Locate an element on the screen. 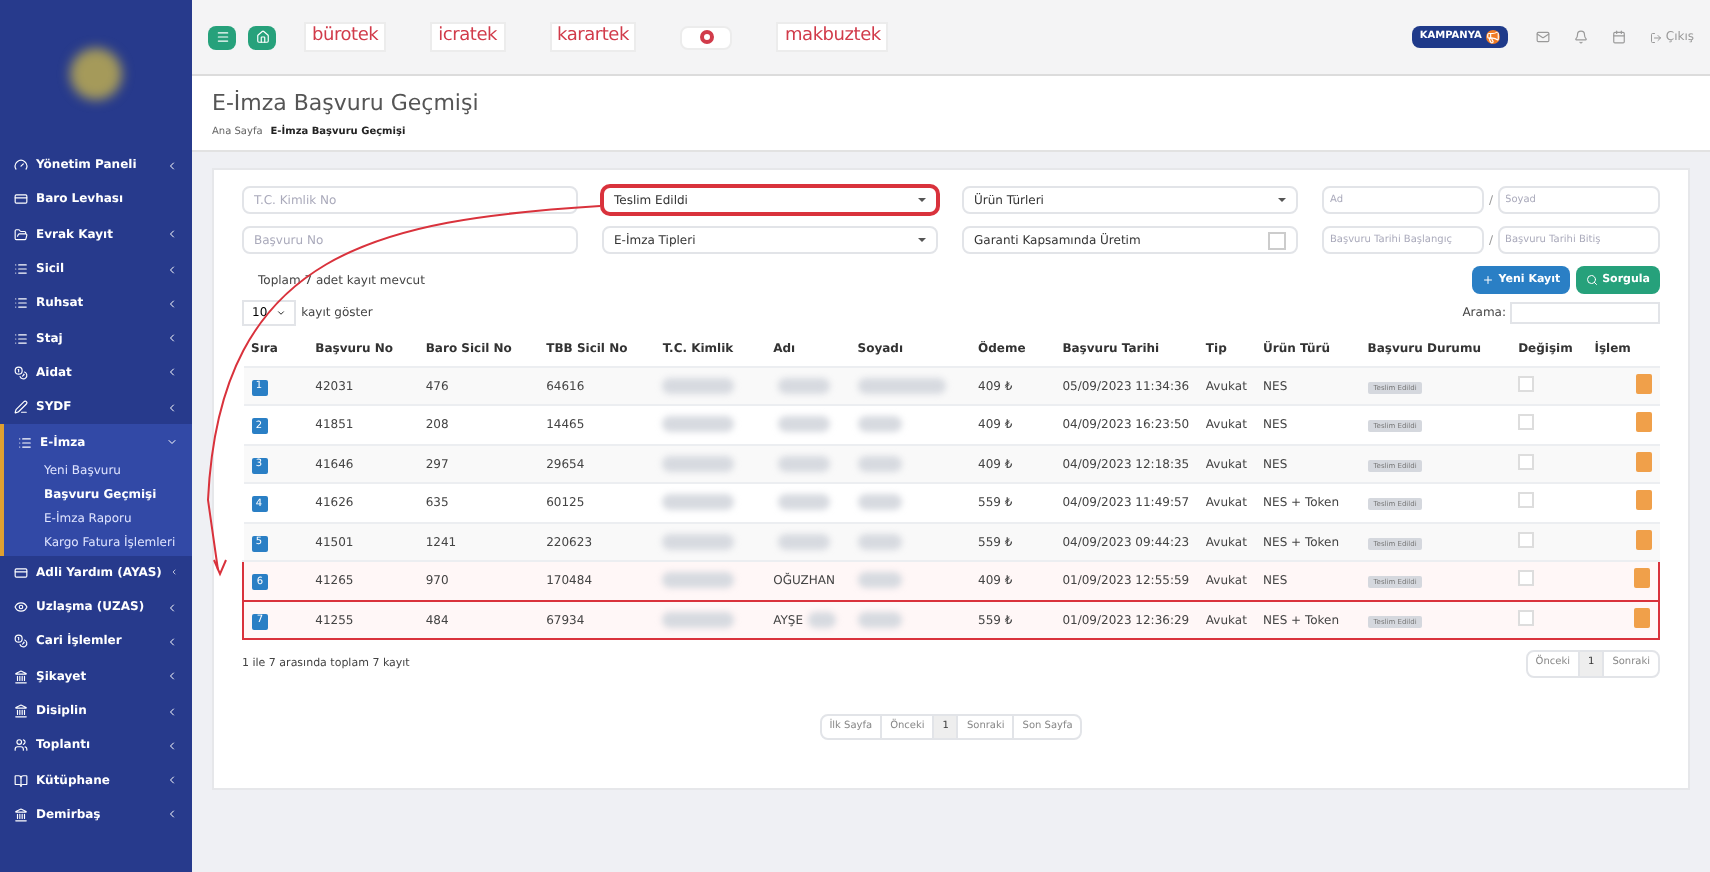 The width and height of the screenshot is (1710, 872). menu-icon is located at coordinates (222, 37).